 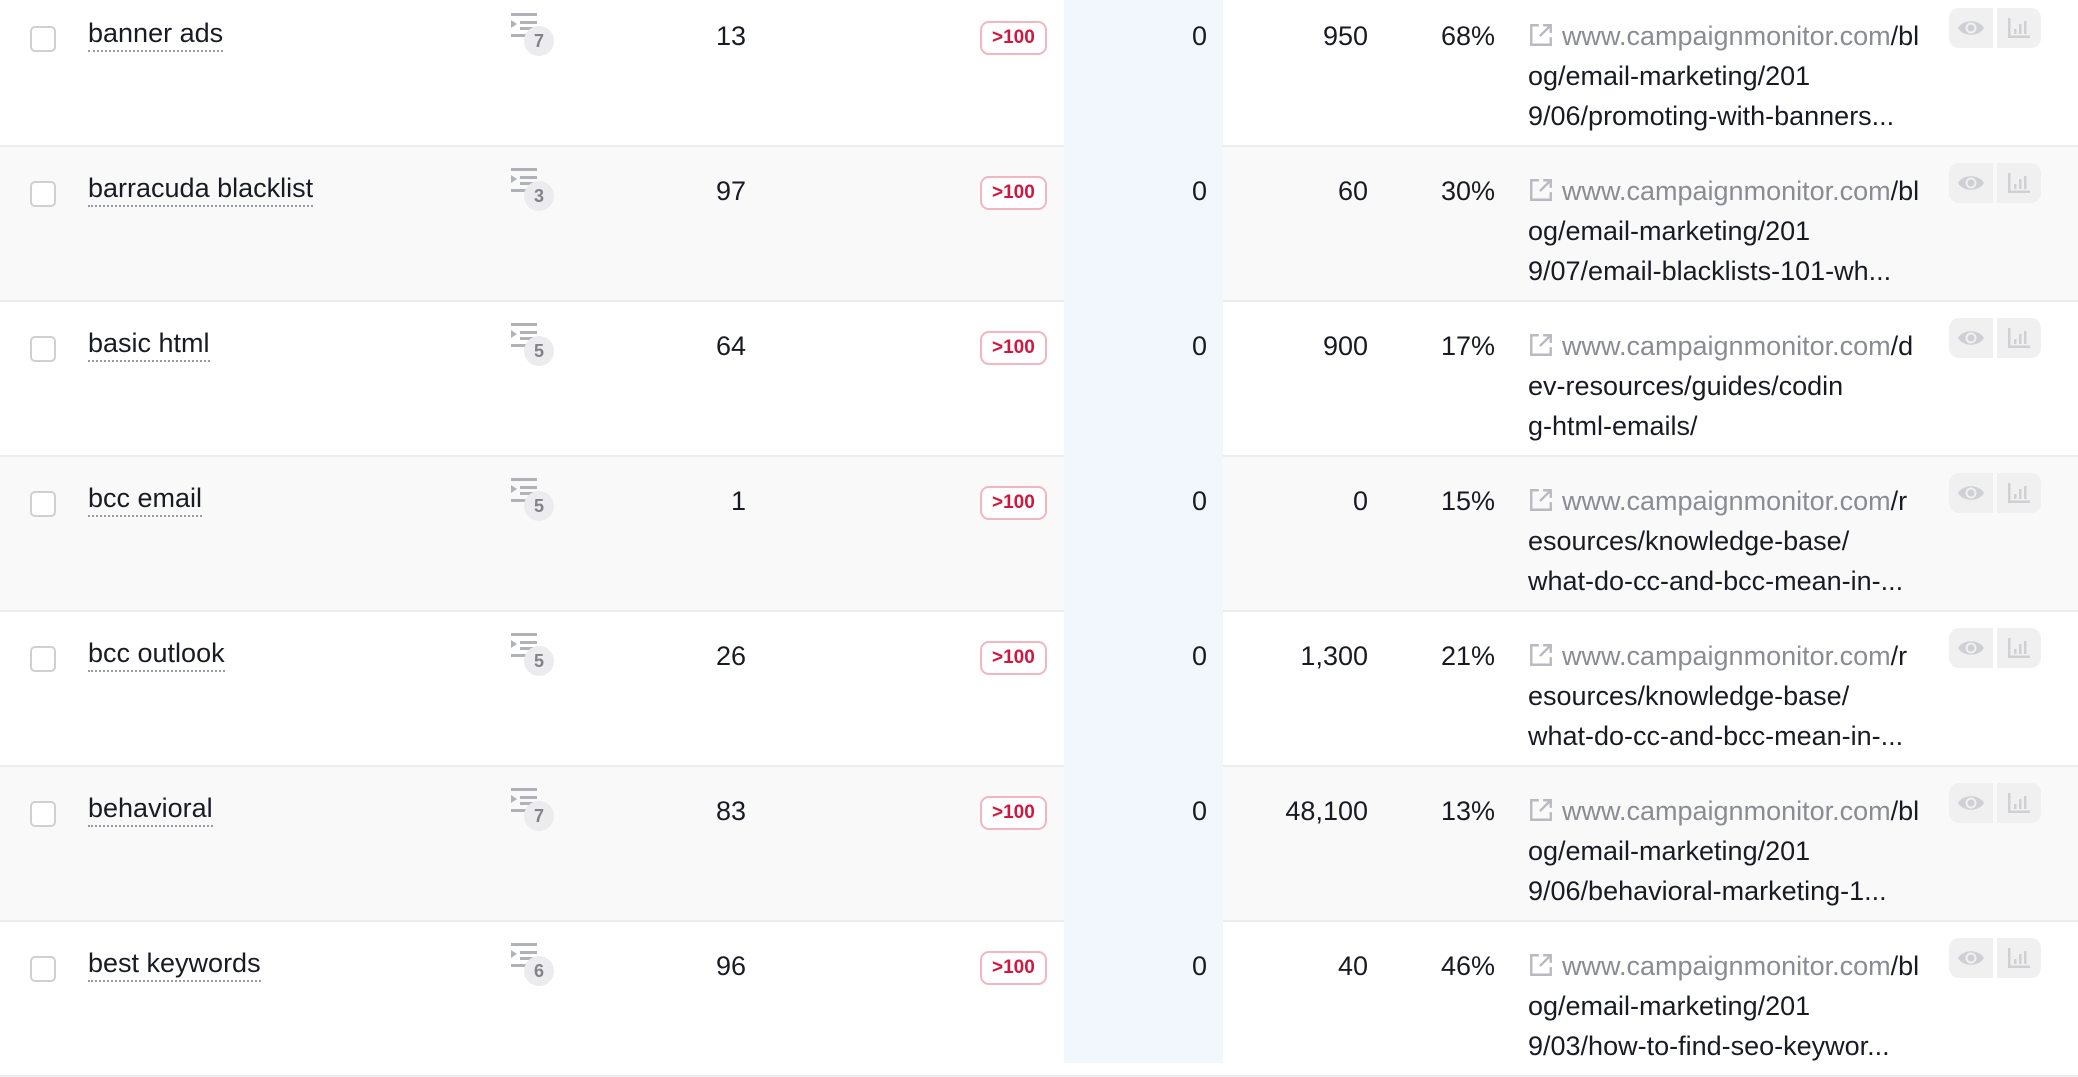 I want to click on percent-value: 46%, so click(x=1467, y=966).